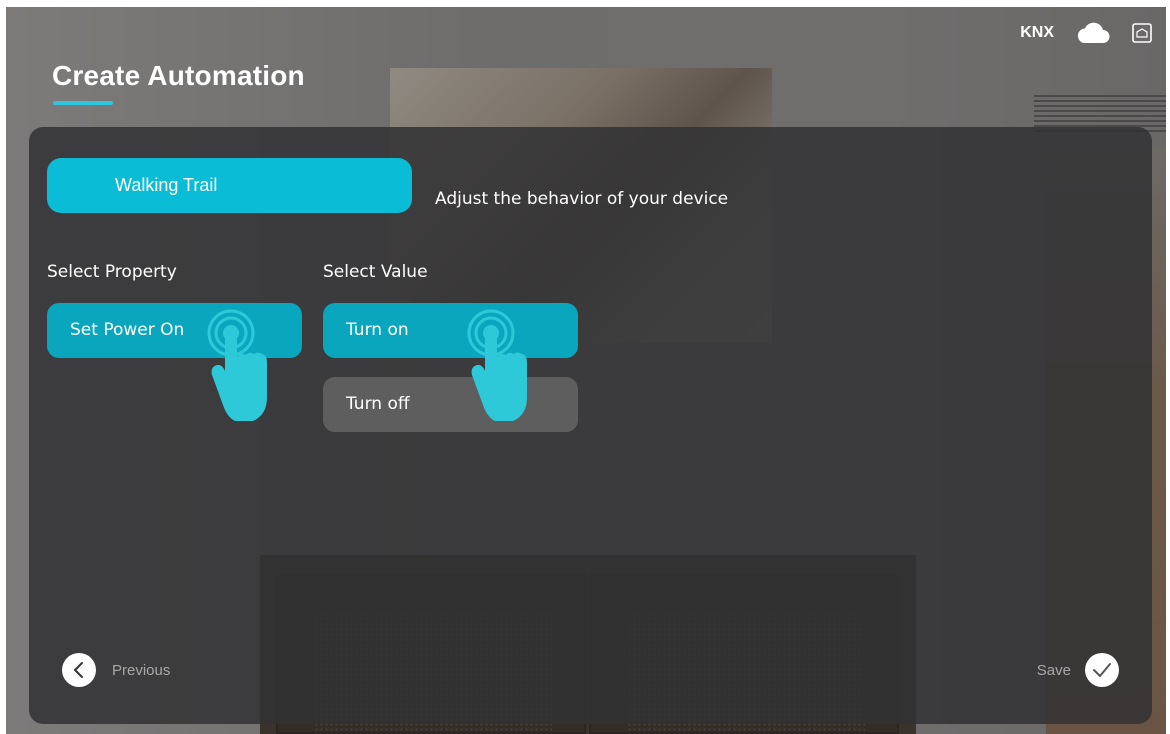 This screenshot has width=1170, height=734. Describe the element at coordinates (1078, 670) in the screenshot. I see `save-button: Save` at that location.